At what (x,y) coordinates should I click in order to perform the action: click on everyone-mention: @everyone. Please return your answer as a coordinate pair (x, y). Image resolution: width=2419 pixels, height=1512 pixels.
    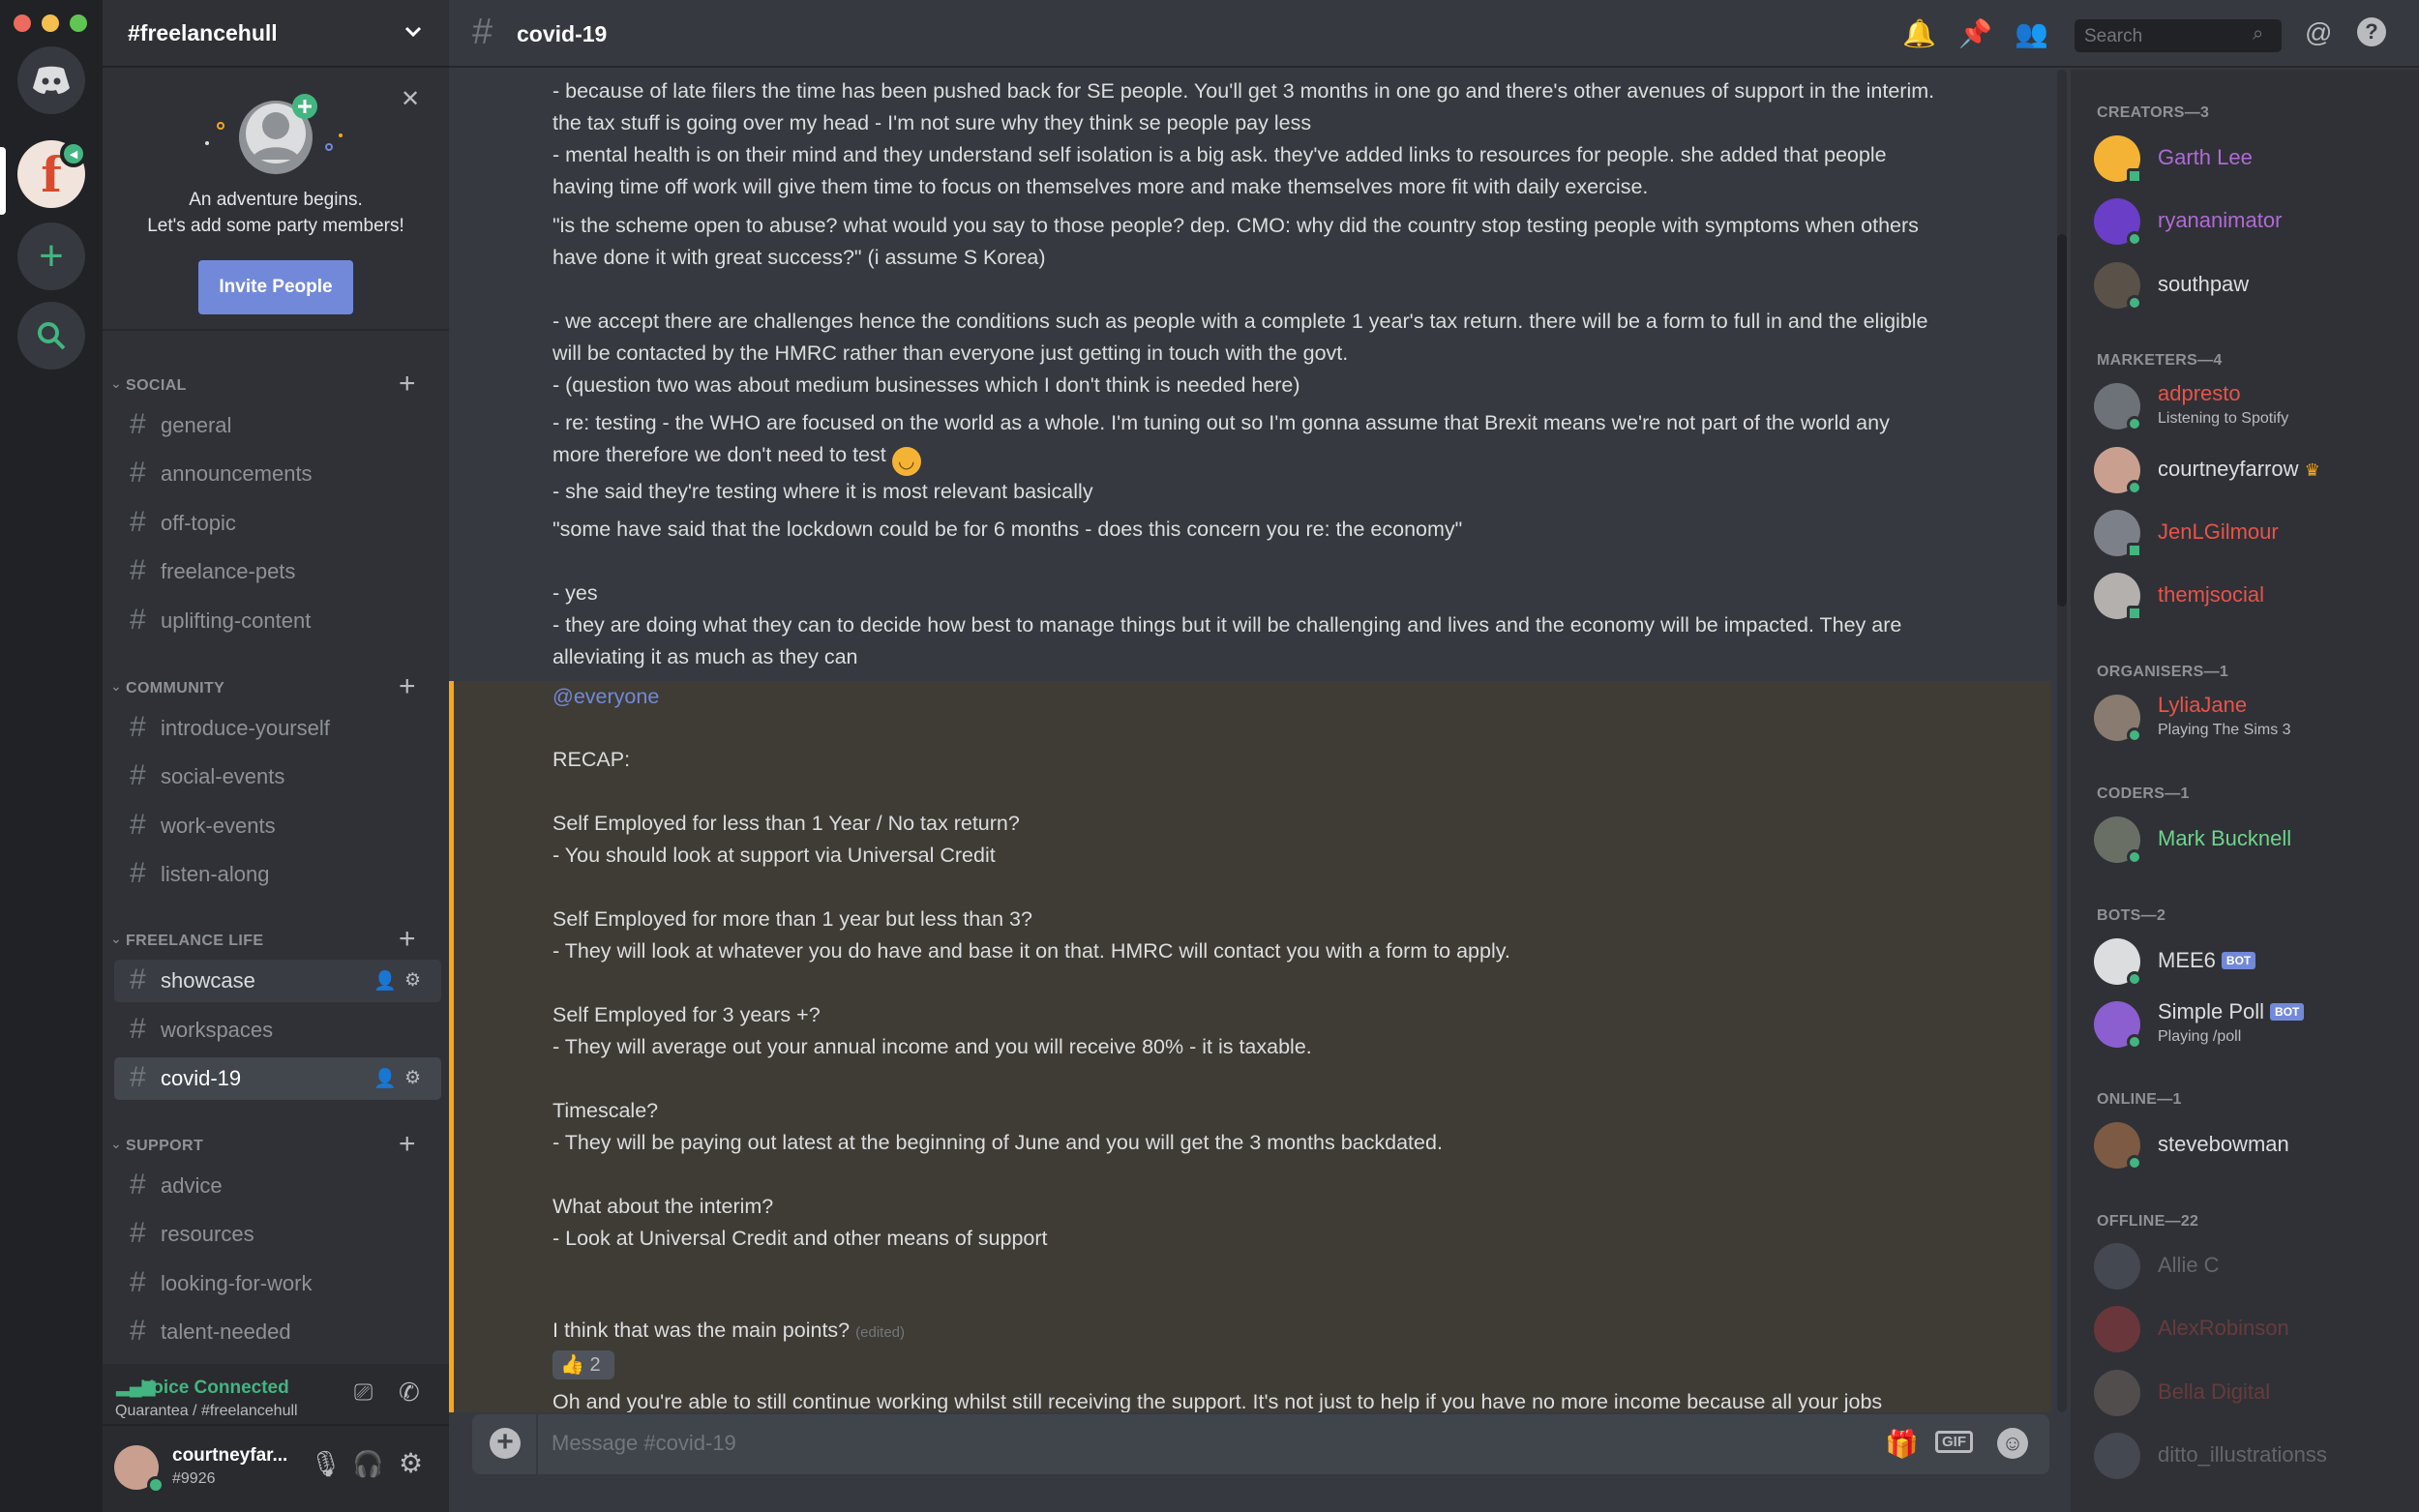
    Looking at the image, I should click on (1268, 697).